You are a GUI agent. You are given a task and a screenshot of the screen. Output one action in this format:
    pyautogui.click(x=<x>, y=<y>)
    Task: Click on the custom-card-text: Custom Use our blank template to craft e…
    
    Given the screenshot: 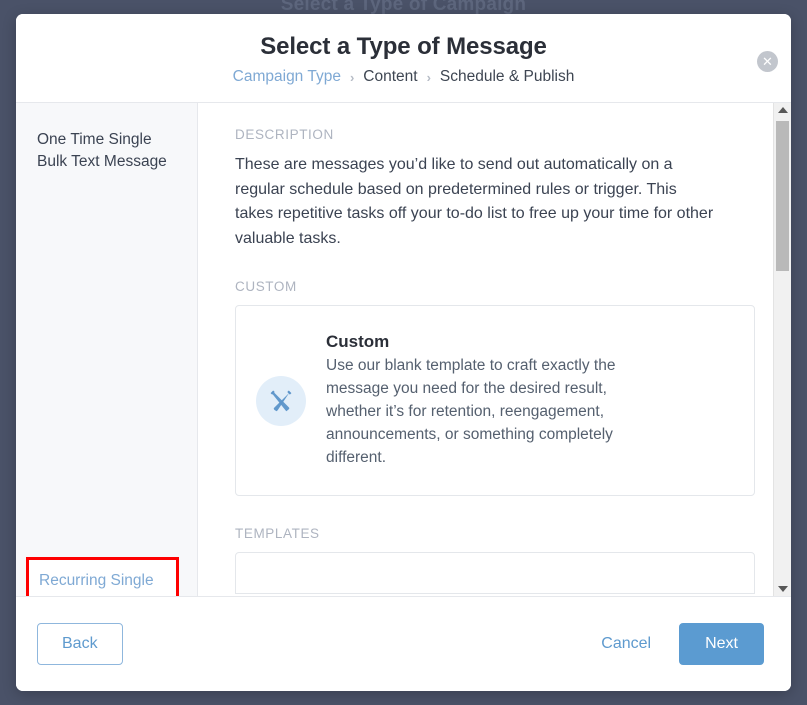 What is the action you would take?
    pyautogui.click(x=527, y=400)
    